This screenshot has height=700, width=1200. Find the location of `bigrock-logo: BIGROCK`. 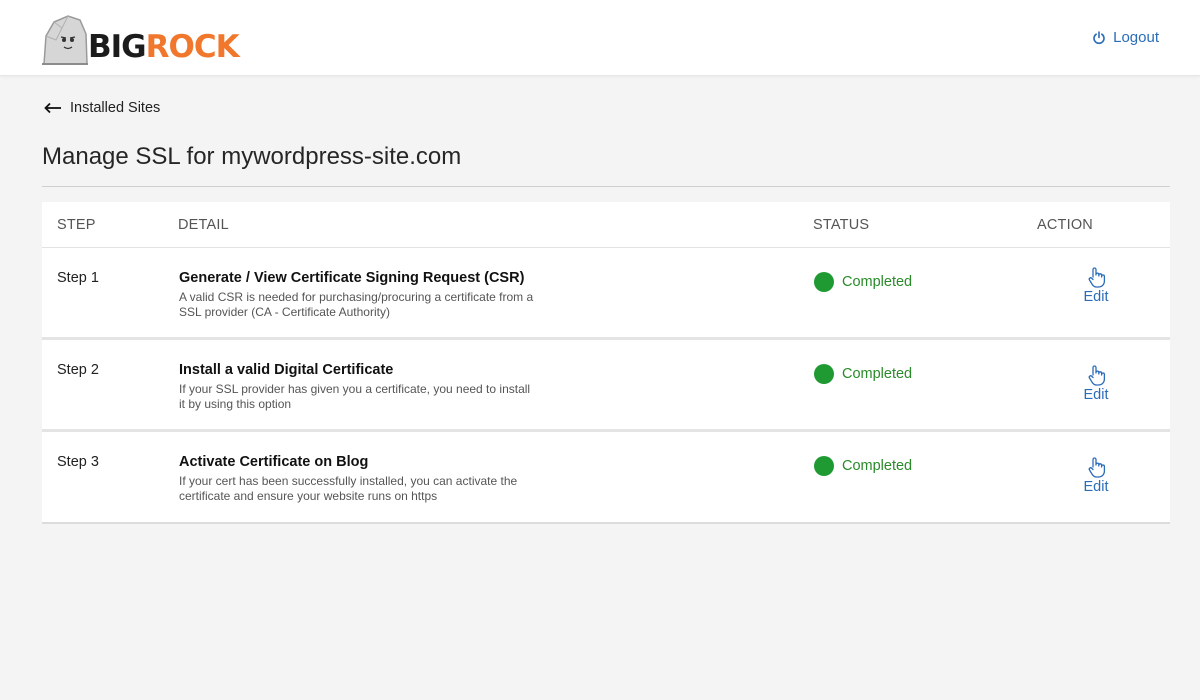

bigrock-logo: BIGROCK is located at coordinates (140, 40).